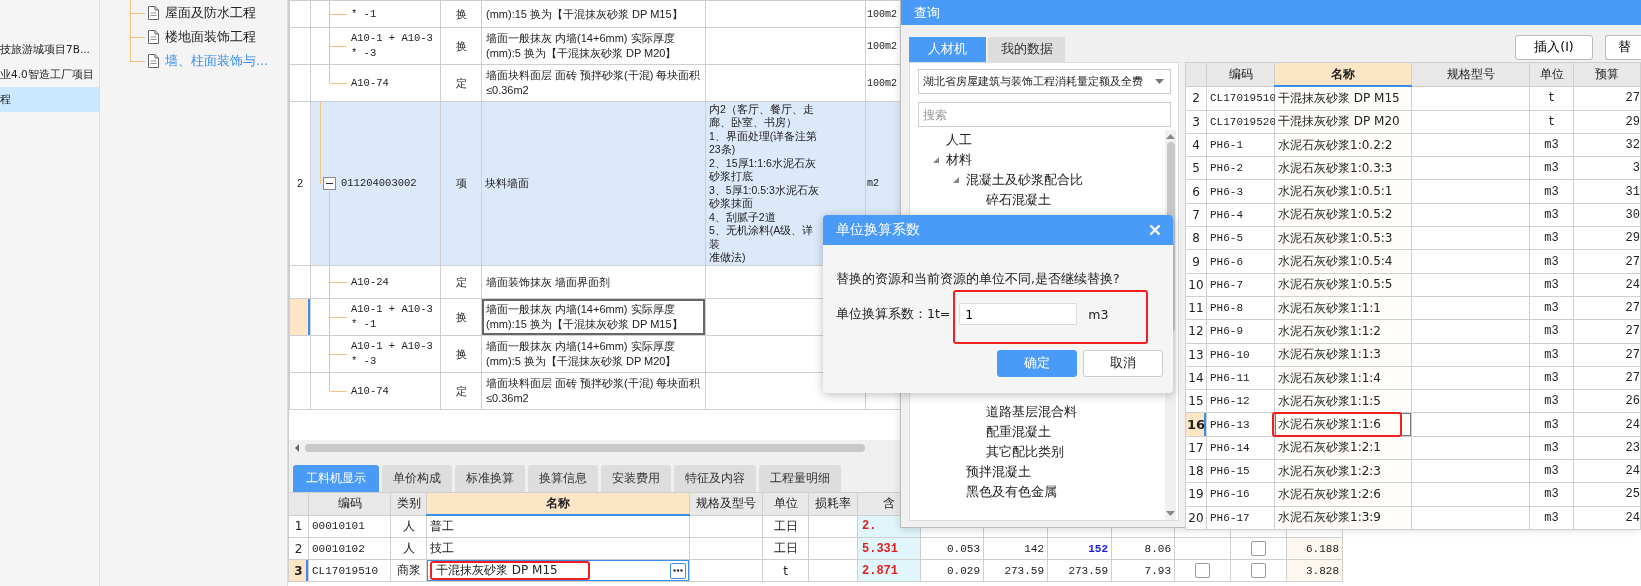  What do you see at coordinates (593, 317) in the screenshot?
I see `item-name: 墙面一般抹灰 内墙(14+6mm) 实际厚度(mm):15 换为【干混抹灰砂浆 DP M15】` at bounding box center [593, 317].